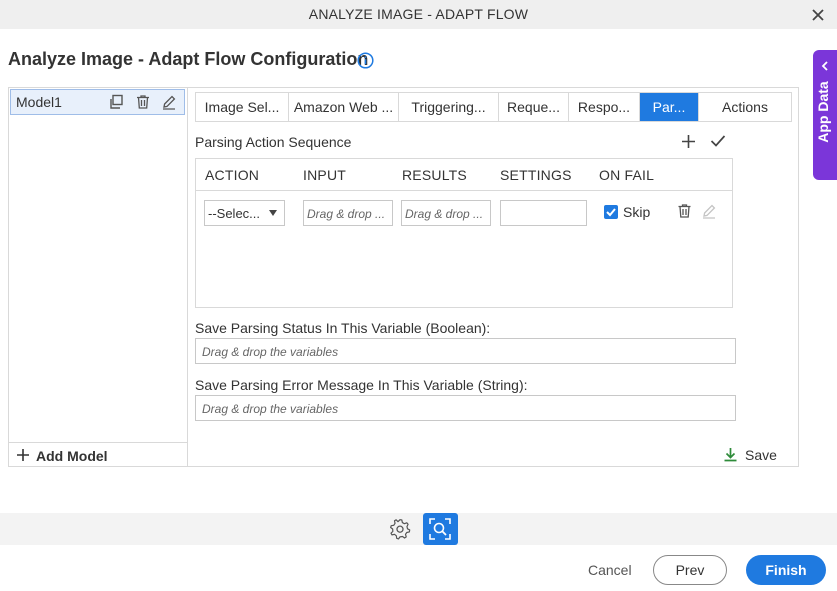  I want to click on parsing-section-title: Parsing Action Sequence, so click(273, 142).